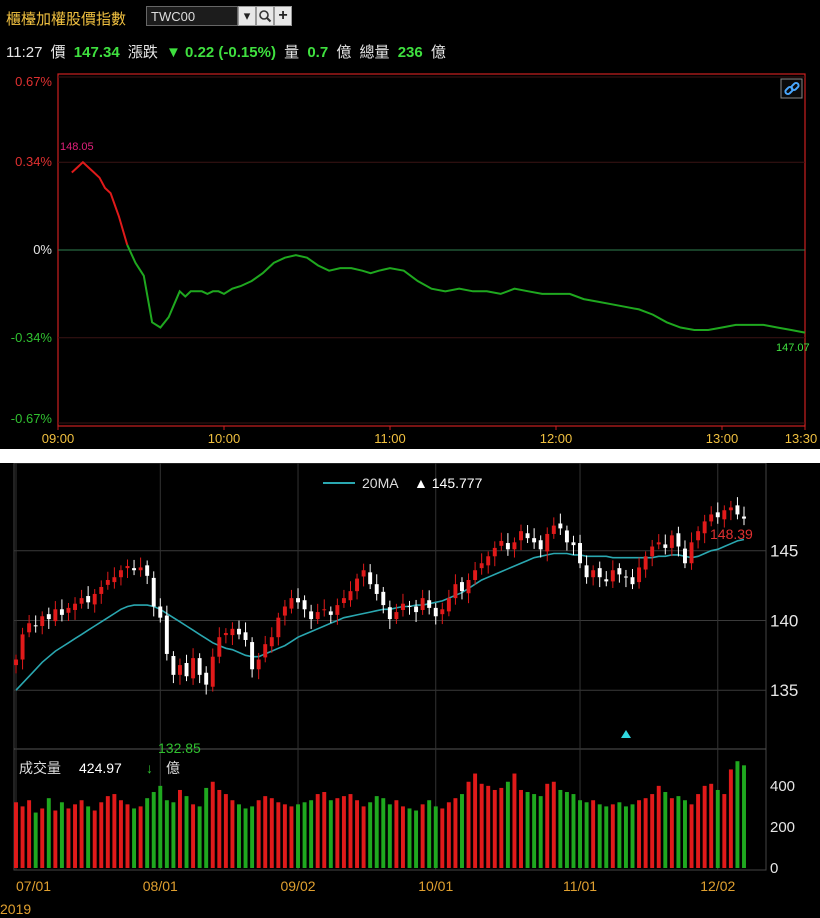  What do you see at coordinates (33, 81) in the screenshot?
I see `intraday-y-tick-label: 0.67%` at bounding box center [33, 81].